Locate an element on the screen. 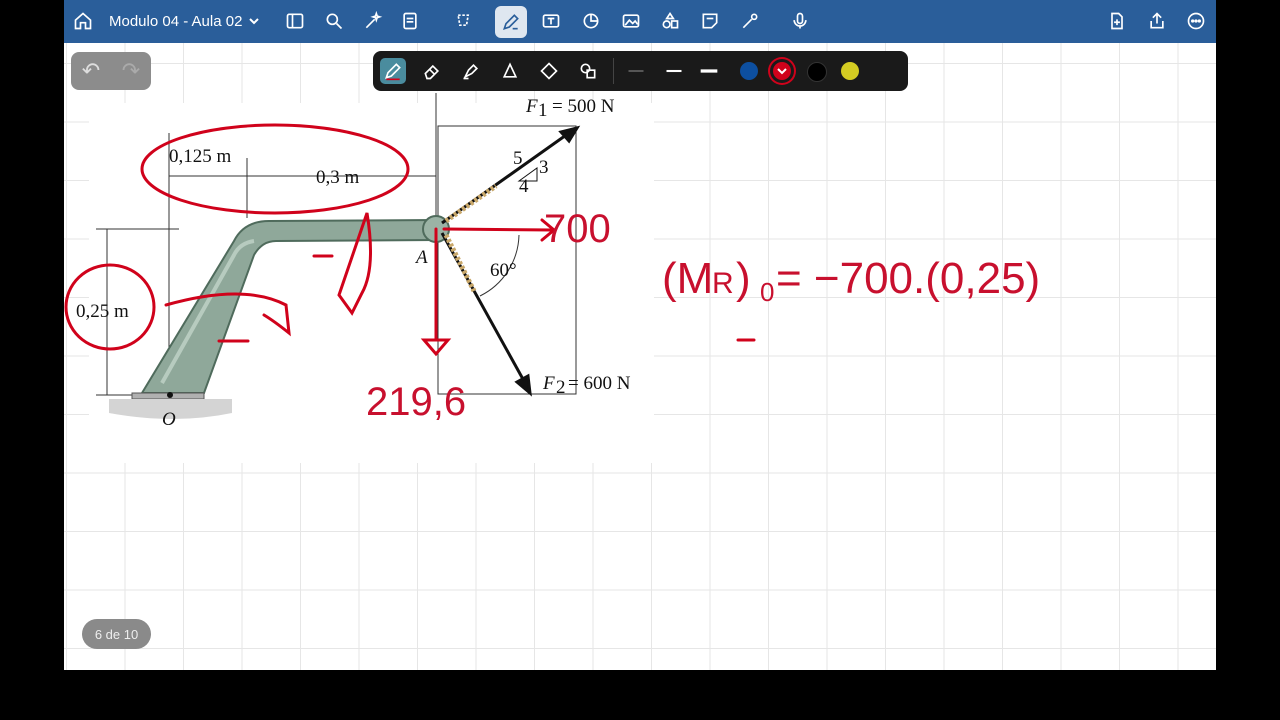 The image size is (1280, 720). microphone-icon is located at coordinates (800, 21).